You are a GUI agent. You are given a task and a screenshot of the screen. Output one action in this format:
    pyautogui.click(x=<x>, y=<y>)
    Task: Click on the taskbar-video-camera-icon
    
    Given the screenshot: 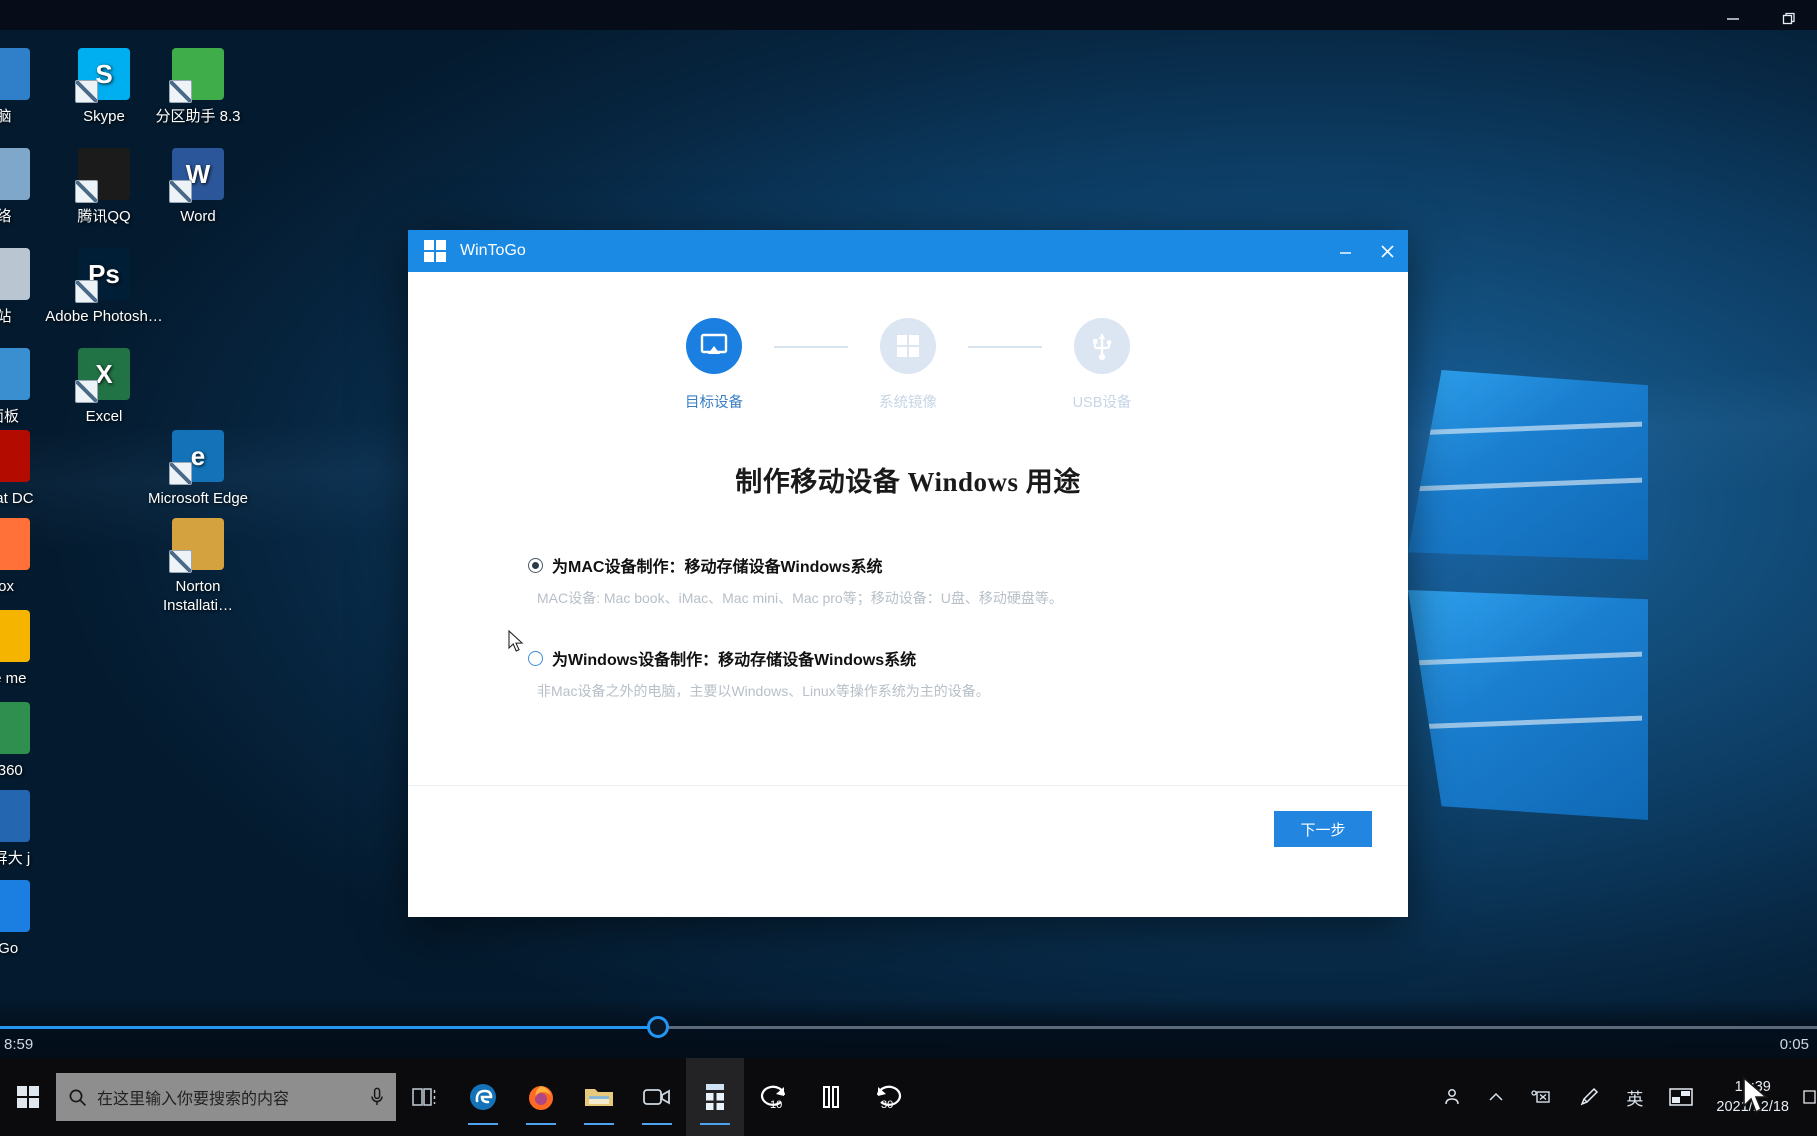 What is the action you would take?
    pyautogui.click(x=657, y=1097)
    